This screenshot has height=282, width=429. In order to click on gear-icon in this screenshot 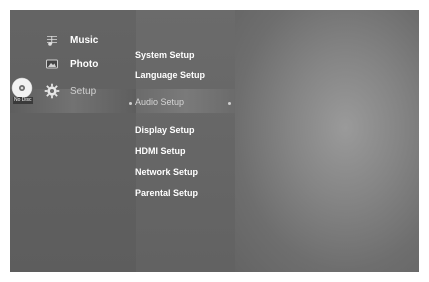, I will do `click(52, 91)`.